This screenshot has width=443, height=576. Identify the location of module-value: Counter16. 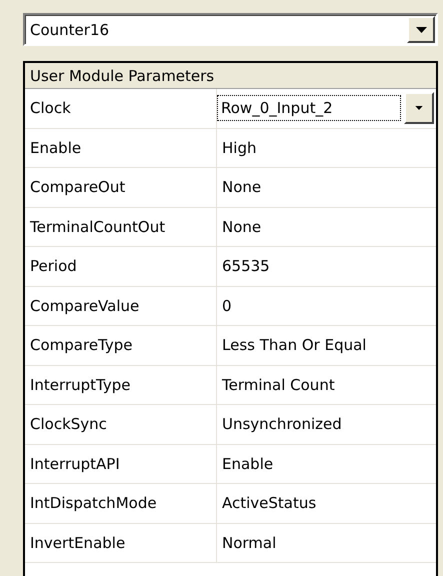
(69, 29).